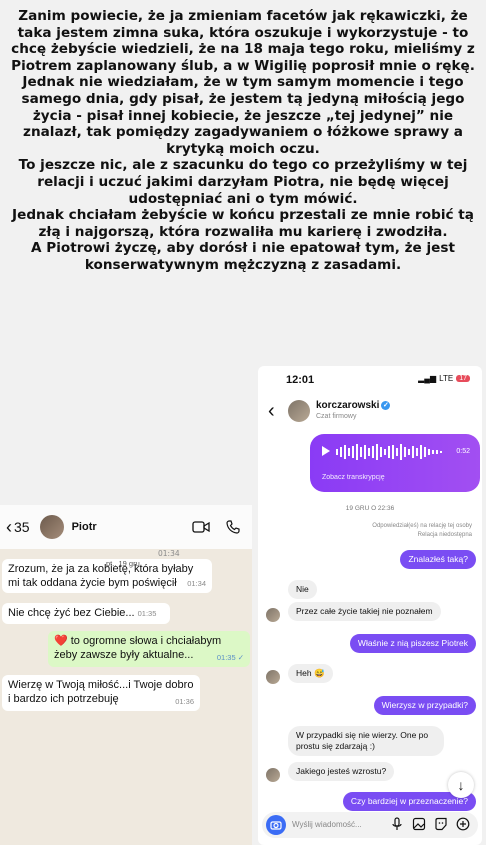 The width and height of the screenshot is (486, 845). I want to click on back-button: ‹ 35, so click(18, 527).